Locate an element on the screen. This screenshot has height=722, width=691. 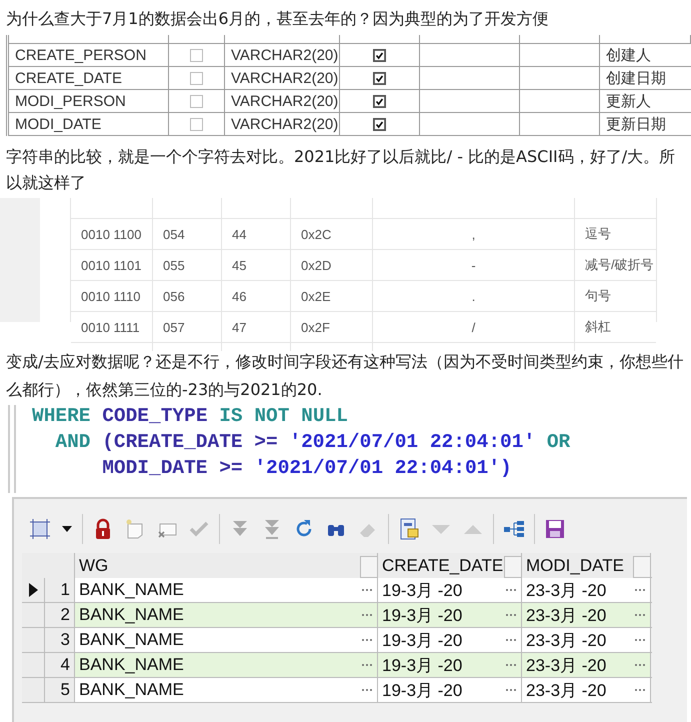
row-indicator-icon is located at coordinates (33, 590).